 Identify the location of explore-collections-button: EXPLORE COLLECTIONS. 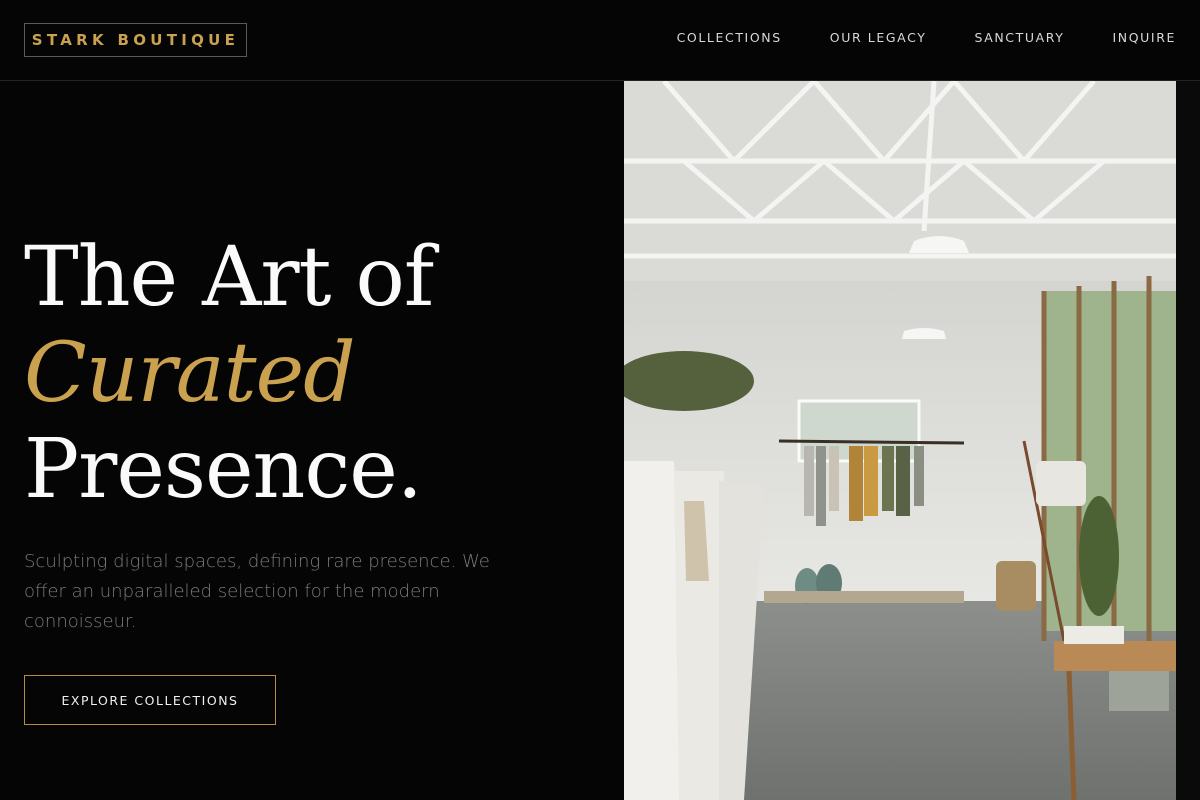
(150, 700).